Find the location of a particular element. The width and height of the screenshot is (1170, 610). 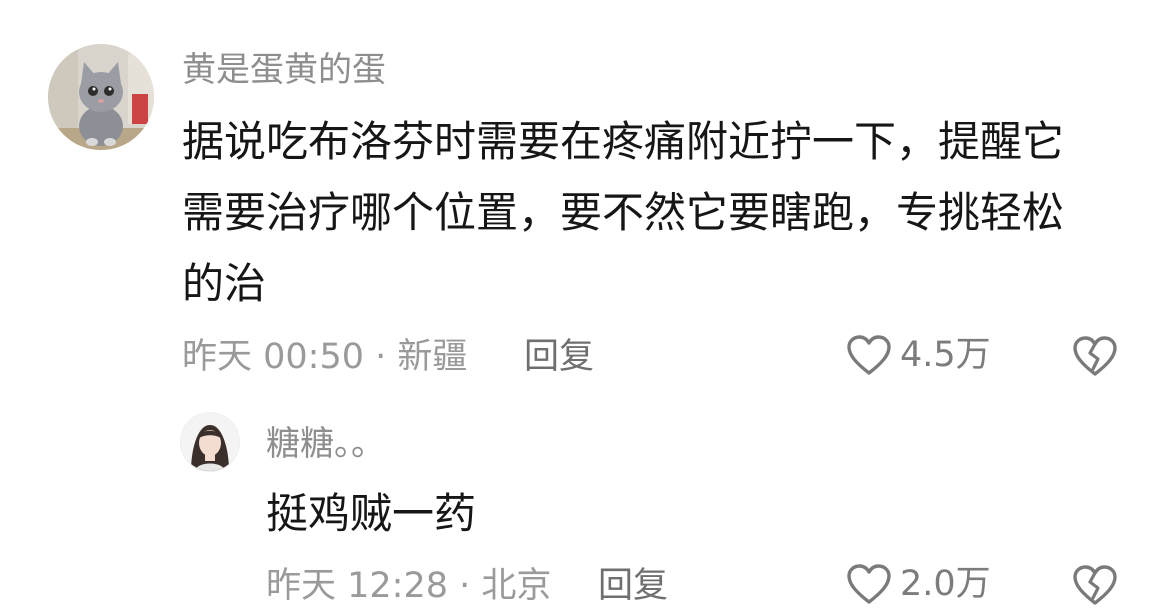

comment-username: 黄是蛋黄的蛋 is located at coordinates (284, 70).